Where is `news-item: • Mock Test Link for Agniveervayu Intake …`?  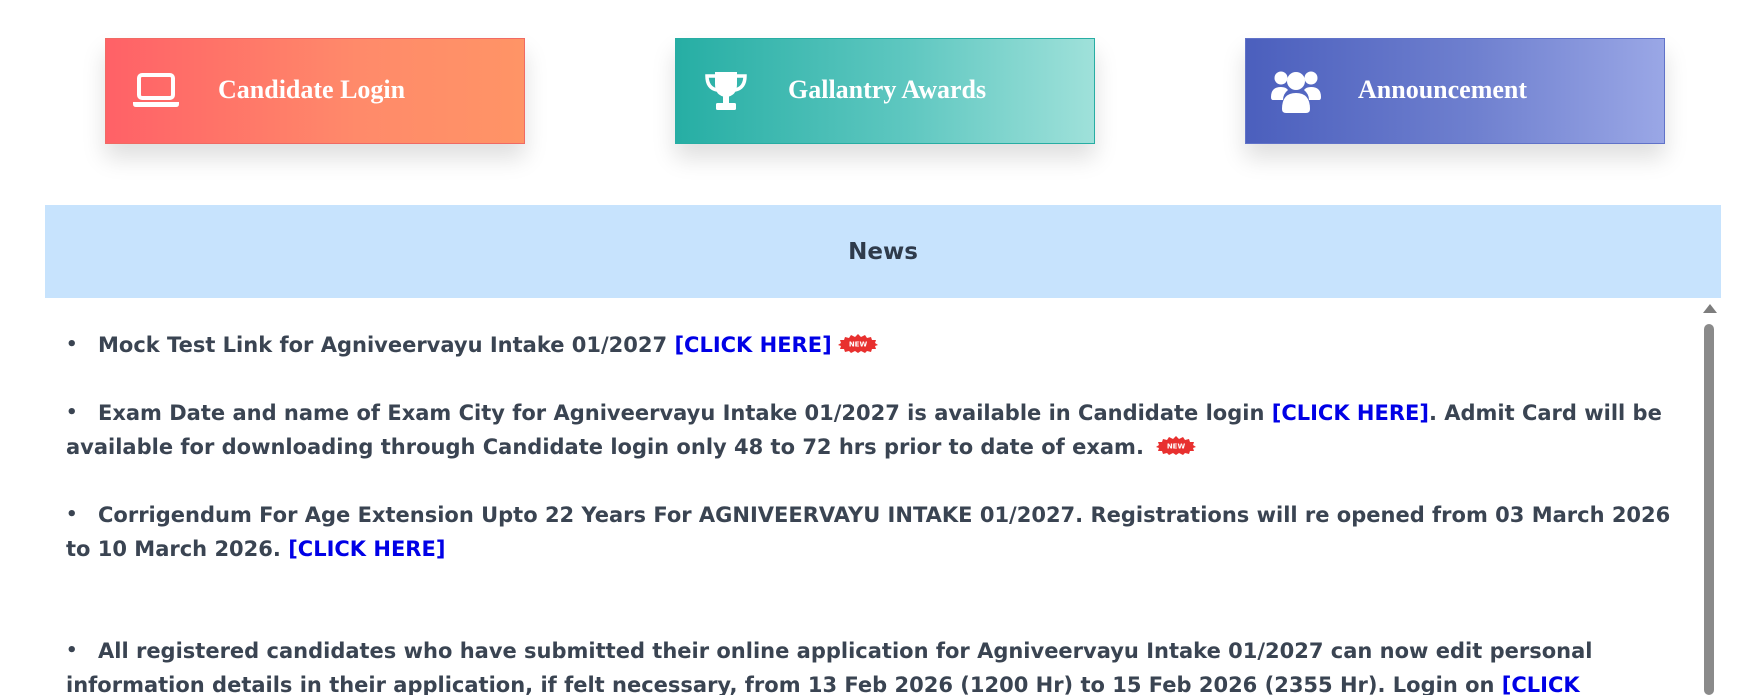
news-item: • Mock Test Link for Agniveervayu Intake … is located at coordinates (882, 345).